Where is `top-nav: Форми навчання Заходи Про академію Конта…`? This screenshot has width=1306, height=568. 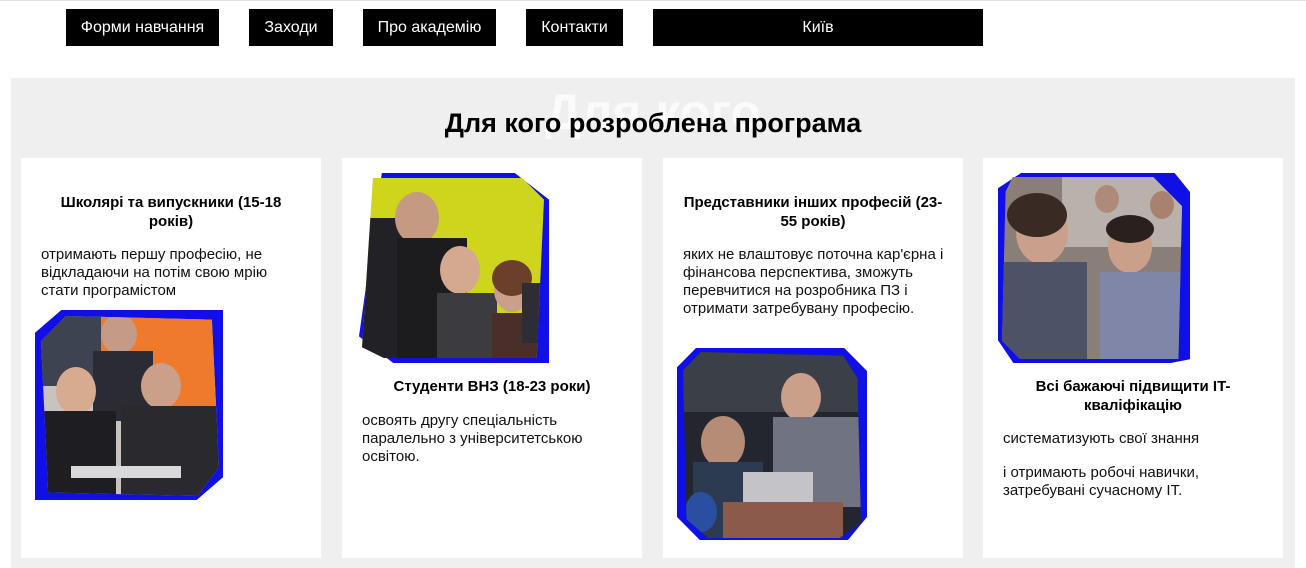
top-nav: Форми навчання Заходи Про академію Конта… is located at coordinates (653, 27).